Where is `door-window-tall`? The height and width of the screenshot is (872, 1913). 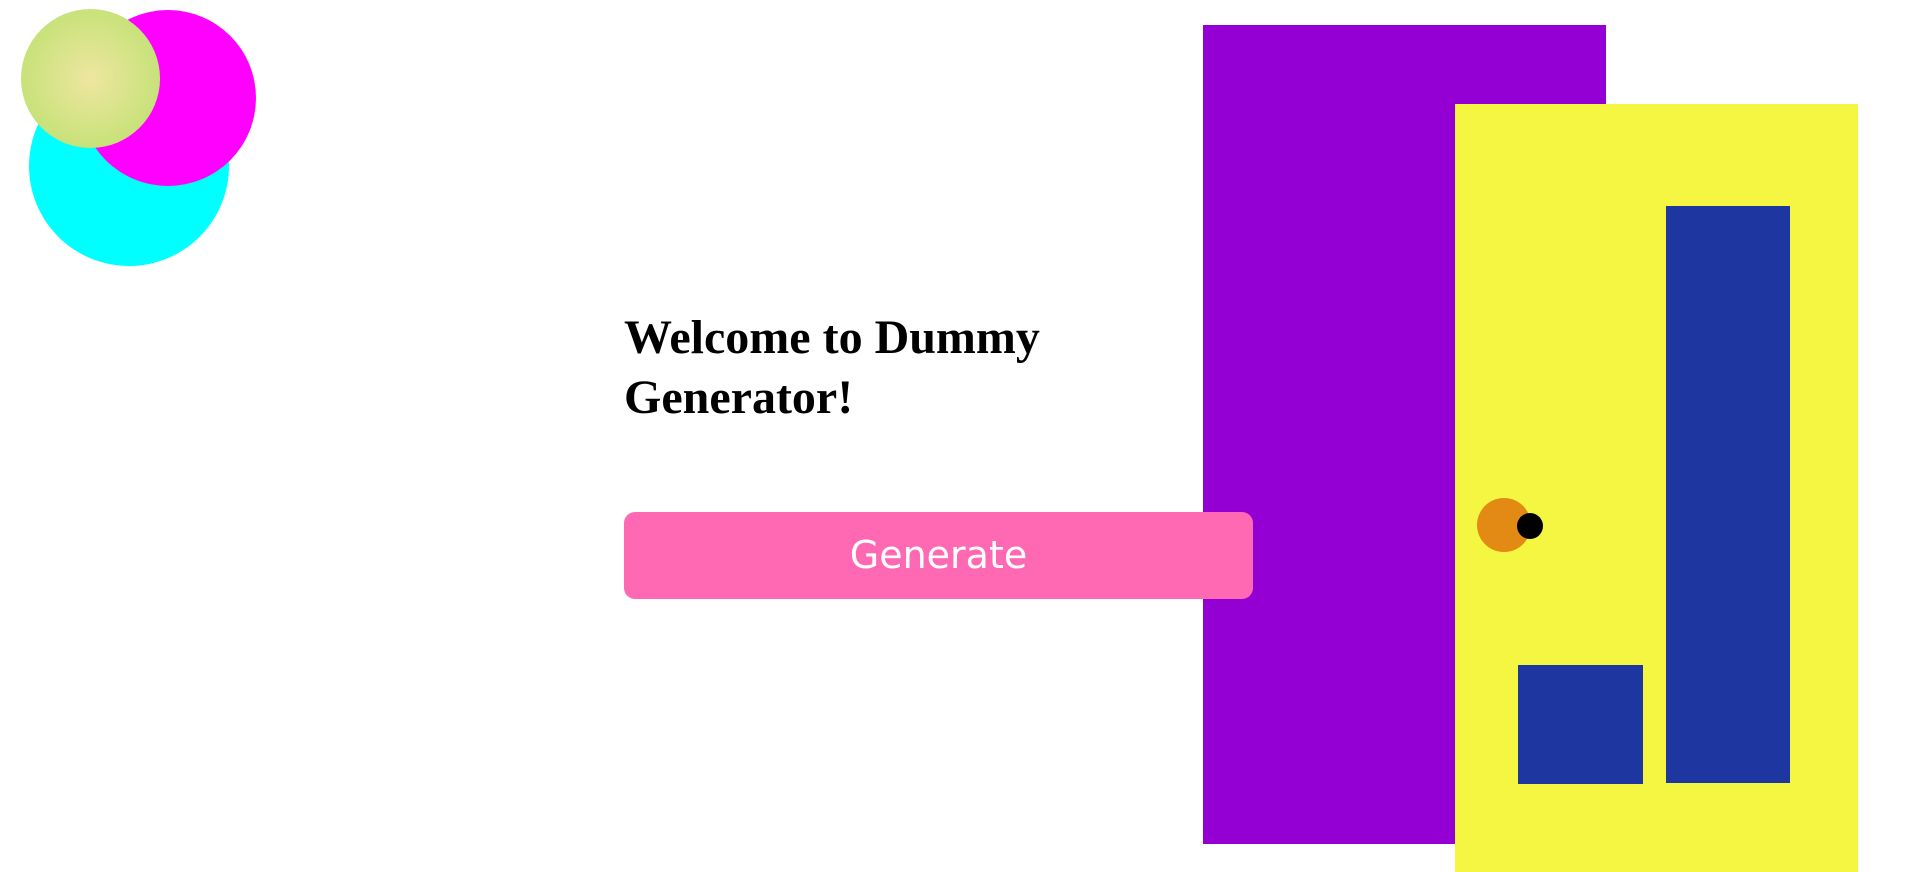 door-window-tall is located at coordinates (1728, 494).